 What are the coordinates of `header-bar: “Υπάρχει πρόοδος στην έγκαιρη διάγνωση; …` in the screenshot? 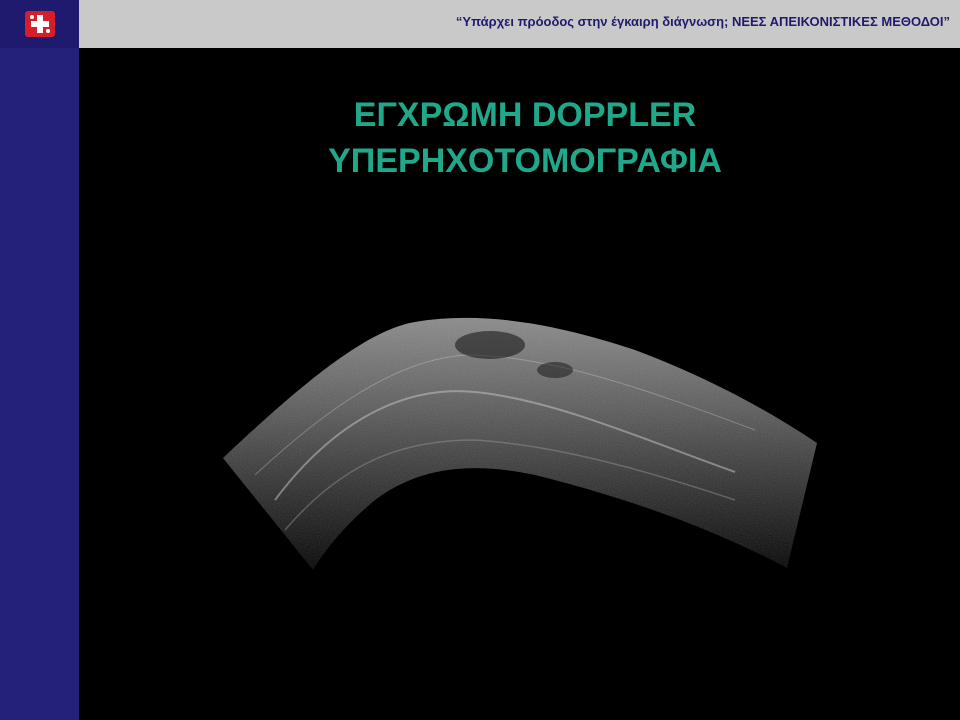 It's located at (519, 24).